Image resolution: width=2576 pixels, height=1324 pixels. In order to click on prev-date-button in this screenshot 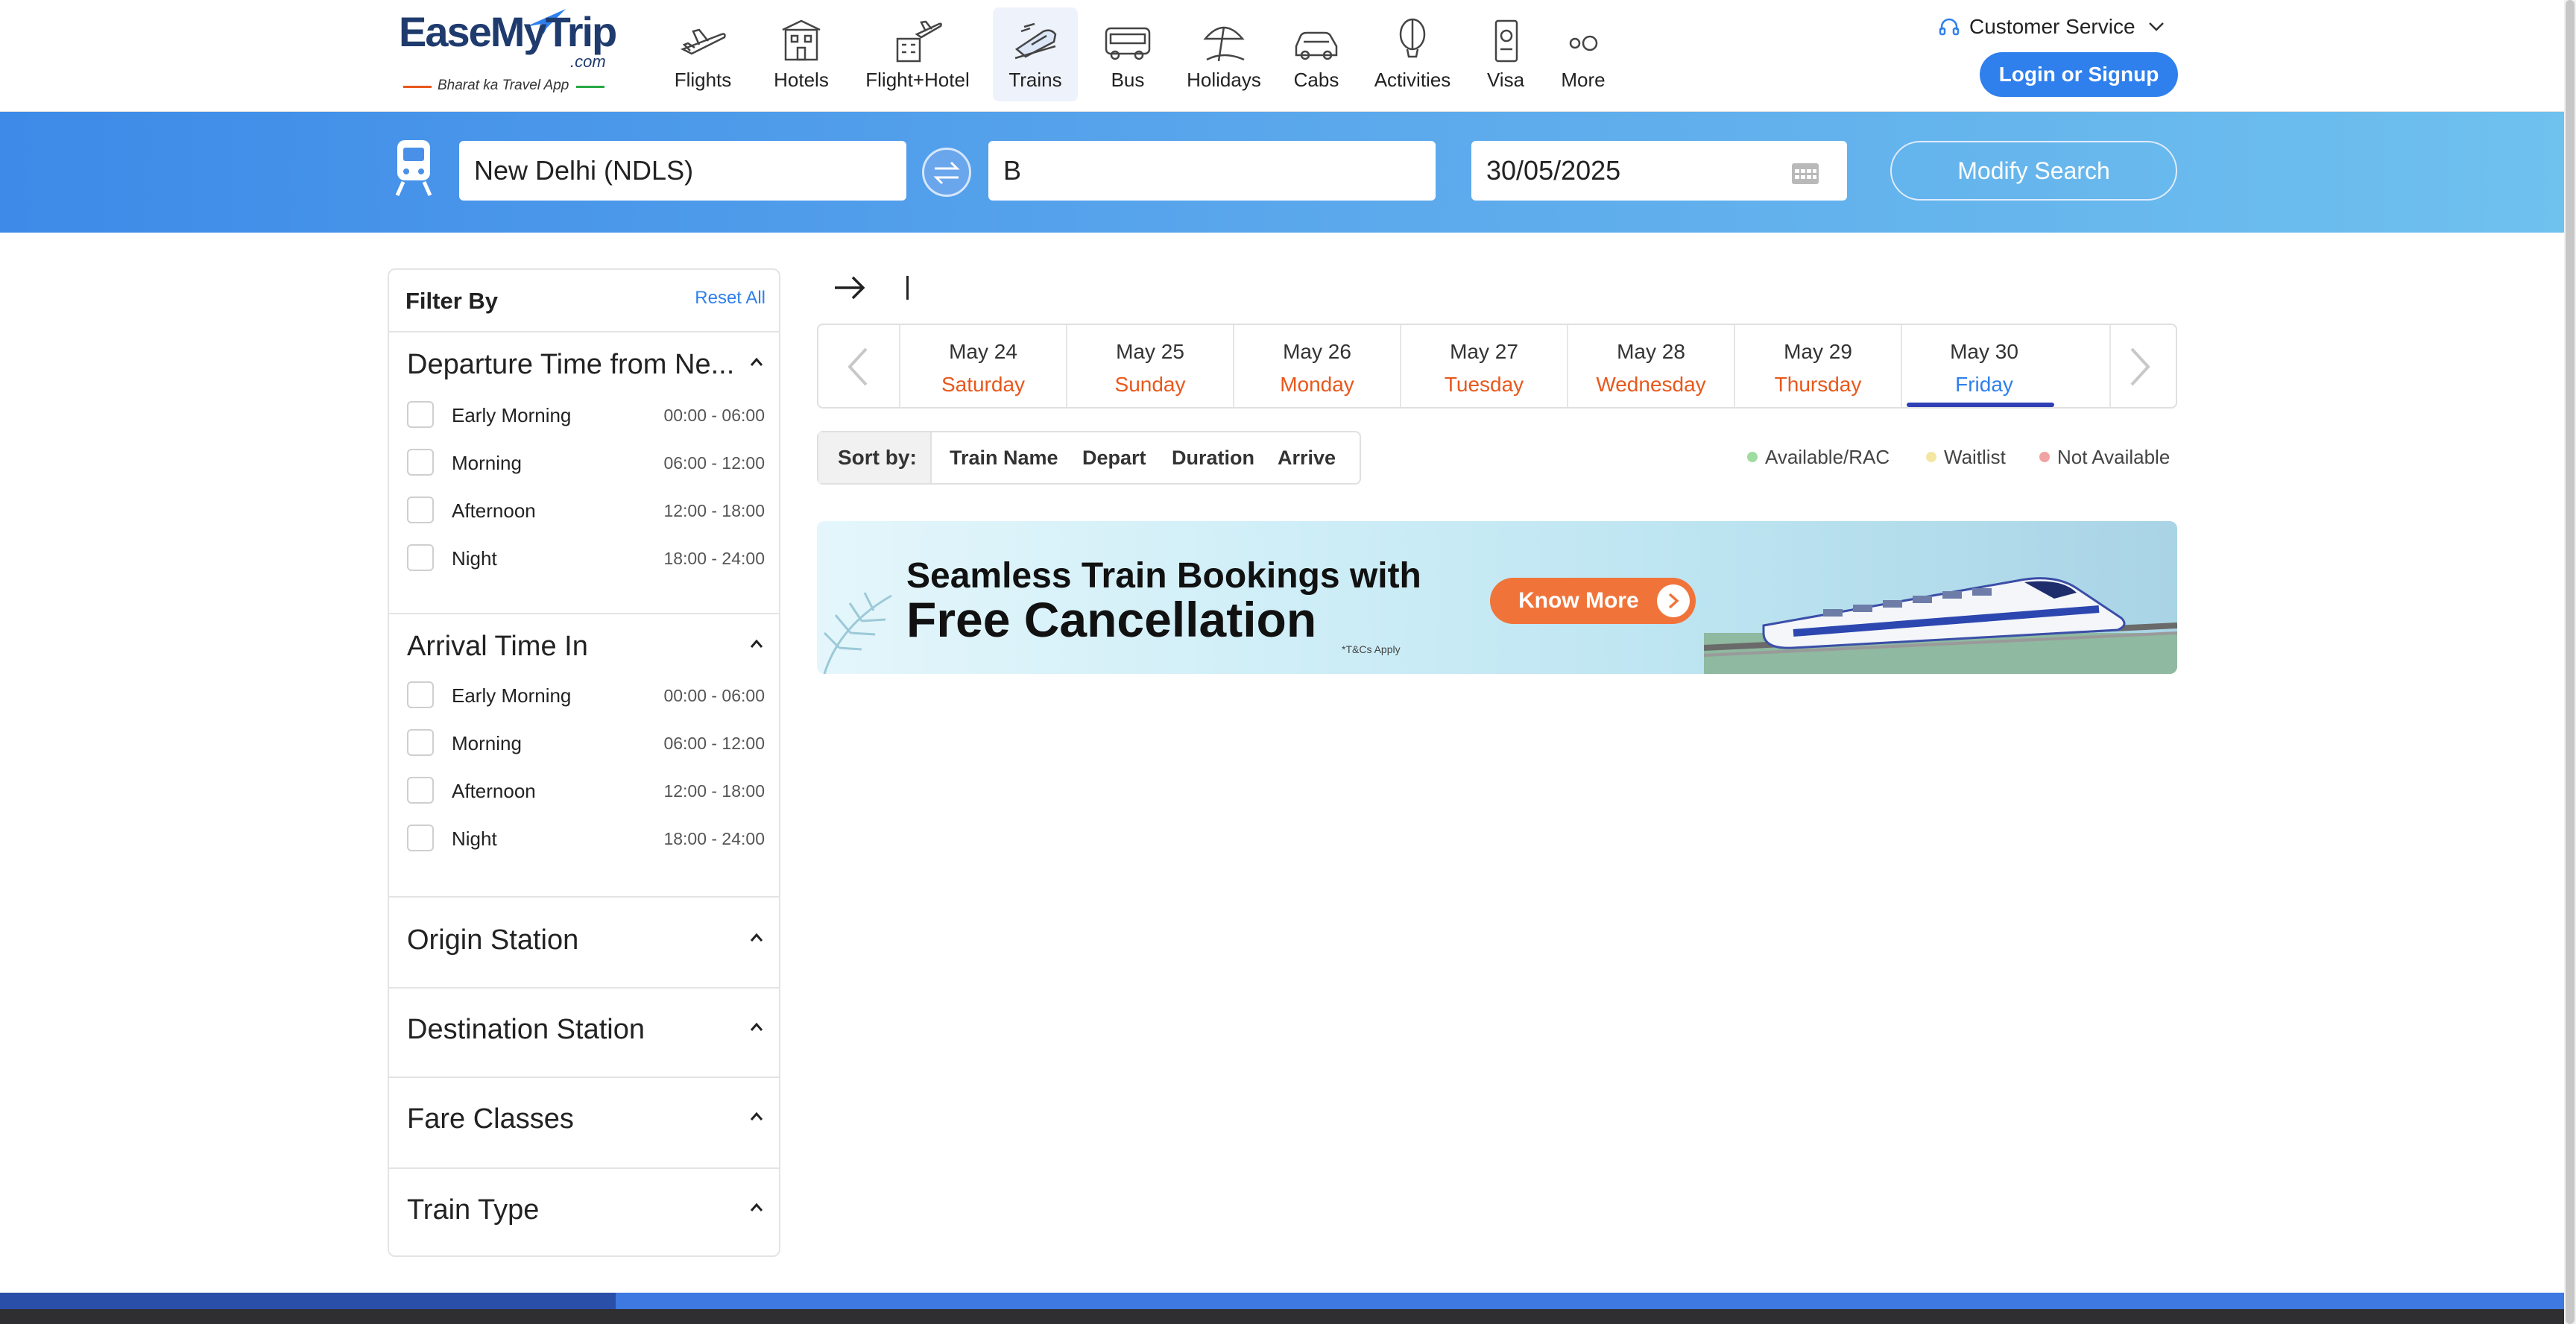, I will do `click(859, 366)`.